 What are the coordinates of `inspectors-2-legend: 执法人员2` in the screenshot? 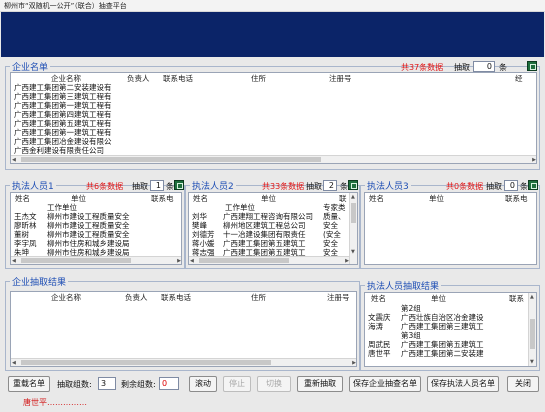 It's located at (213, 187).